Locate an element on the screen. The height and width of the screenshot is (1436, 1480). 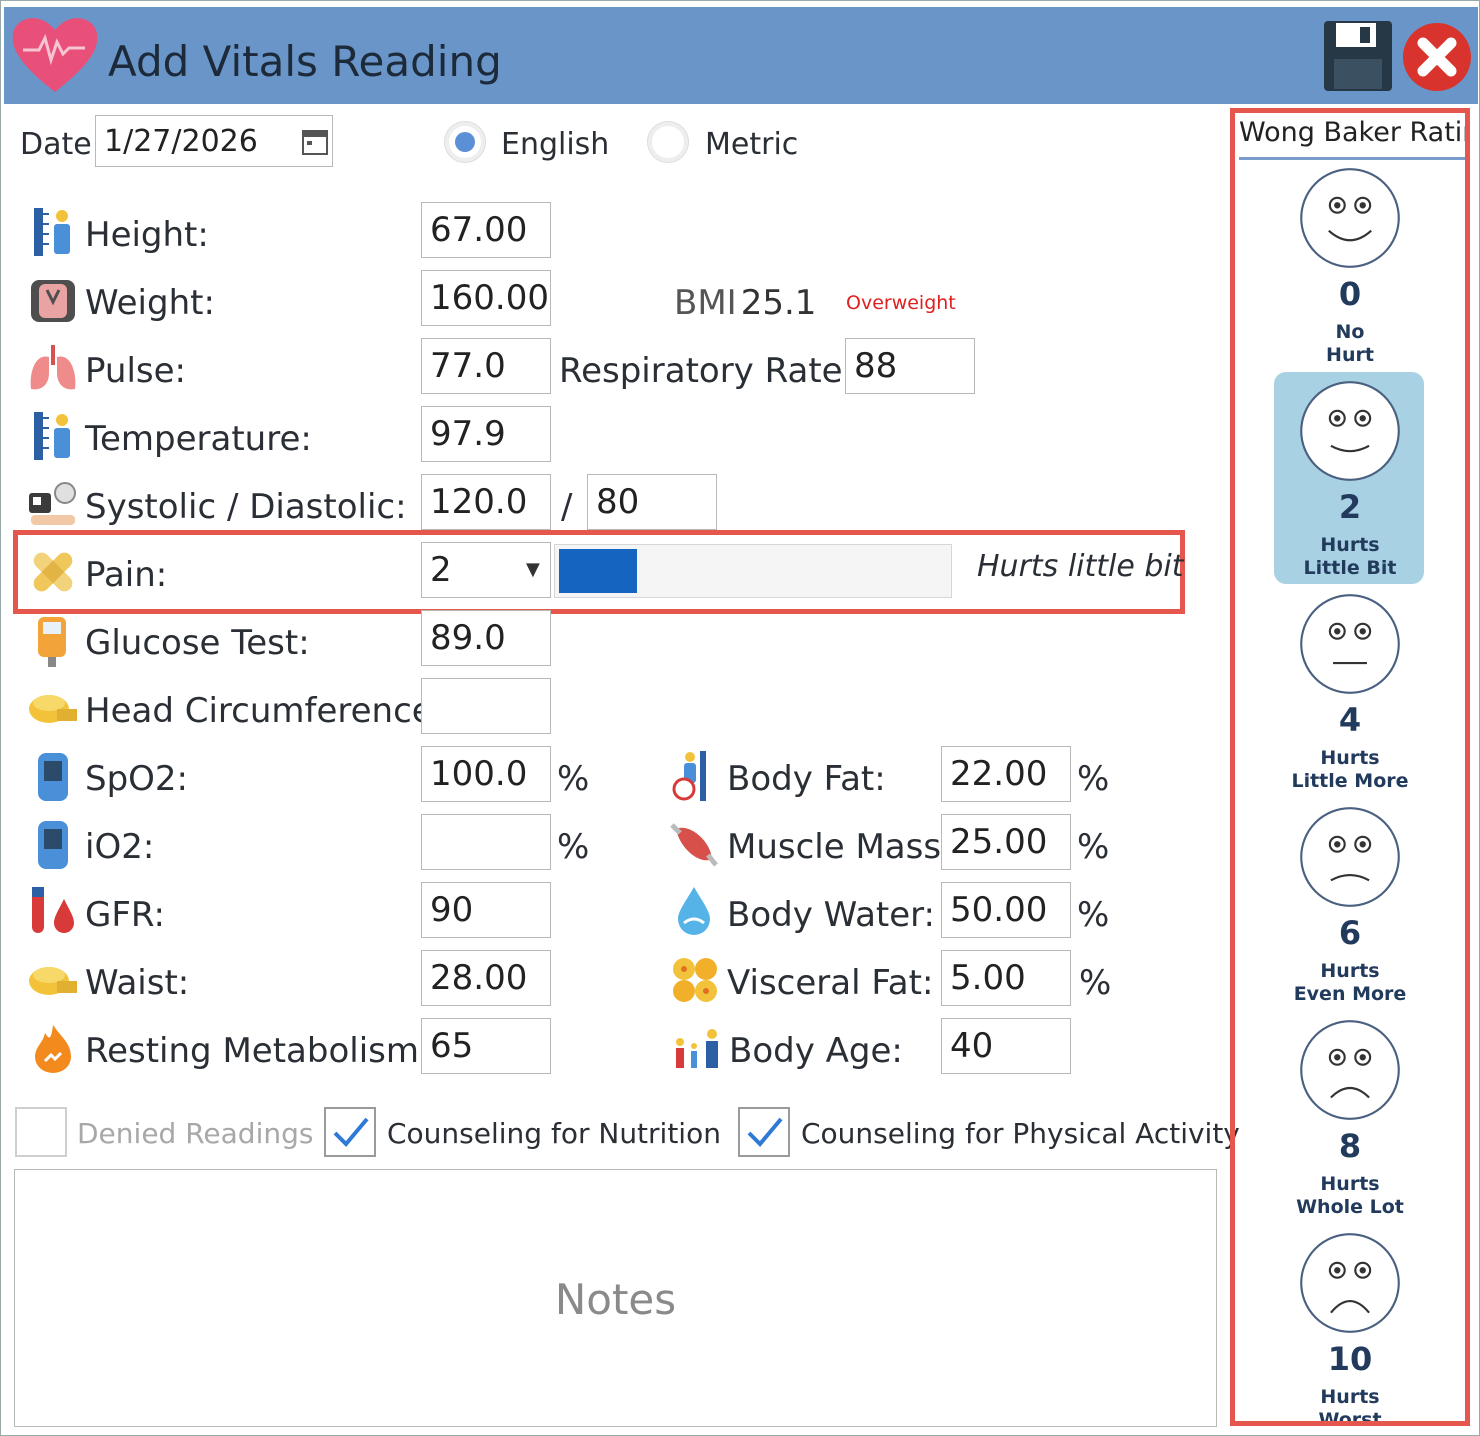
weight-input: 160.00 is located at coordinates (486, 298).